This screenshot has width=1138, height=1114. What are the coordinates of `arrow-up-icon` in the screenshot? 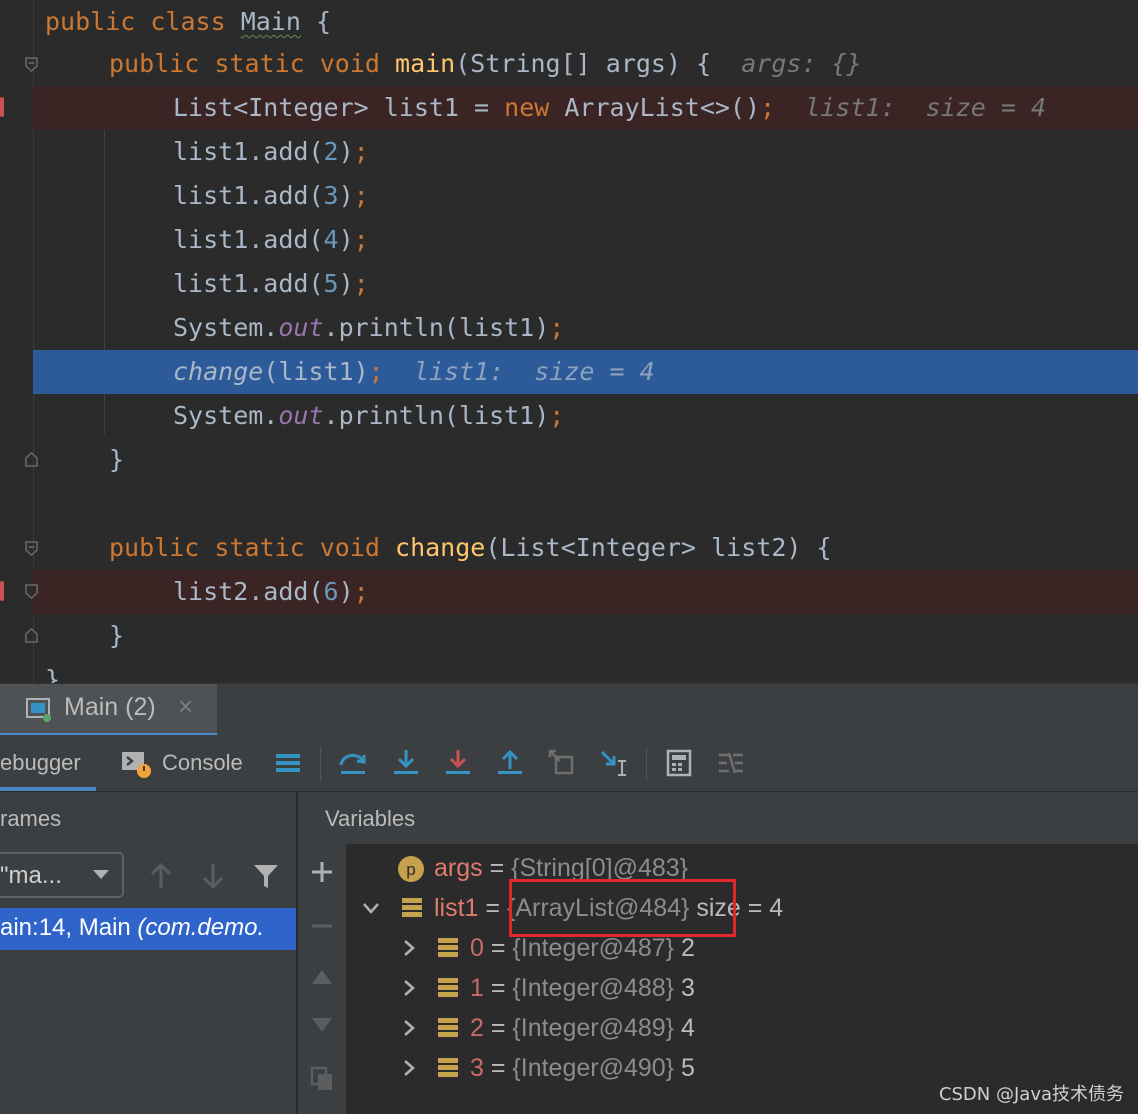 It's located at (161, 876).